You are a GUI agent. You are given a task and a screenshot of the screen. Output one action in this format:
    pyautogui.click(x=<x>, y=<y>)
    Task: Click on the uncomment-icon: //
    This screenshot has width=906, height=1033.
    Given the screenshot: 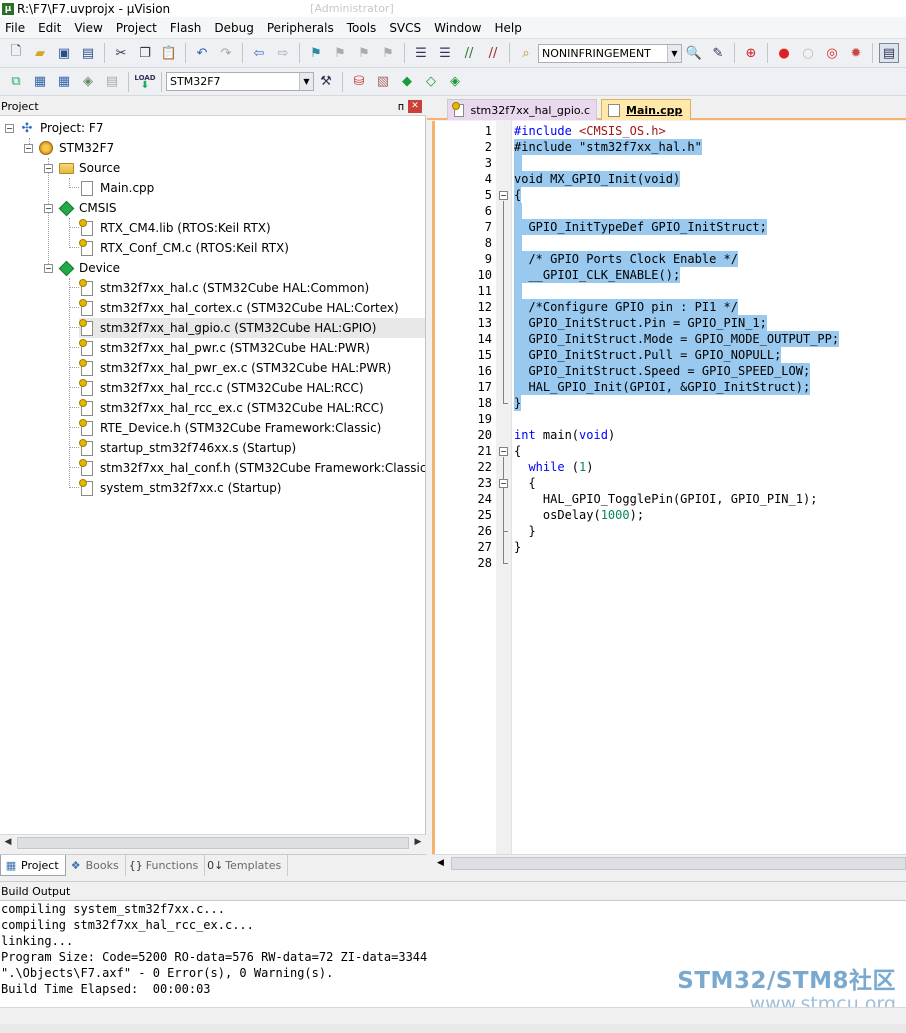 What is the action you would take?
    pyautogui.click(x=493, y=53)
    